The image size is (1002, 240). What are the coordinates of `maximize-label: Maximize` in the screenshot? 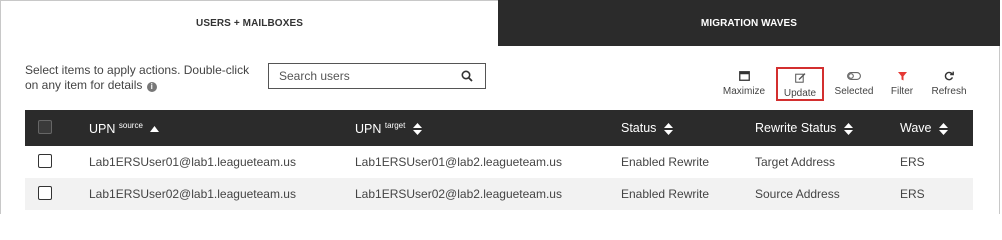 It's located at (744, 91).